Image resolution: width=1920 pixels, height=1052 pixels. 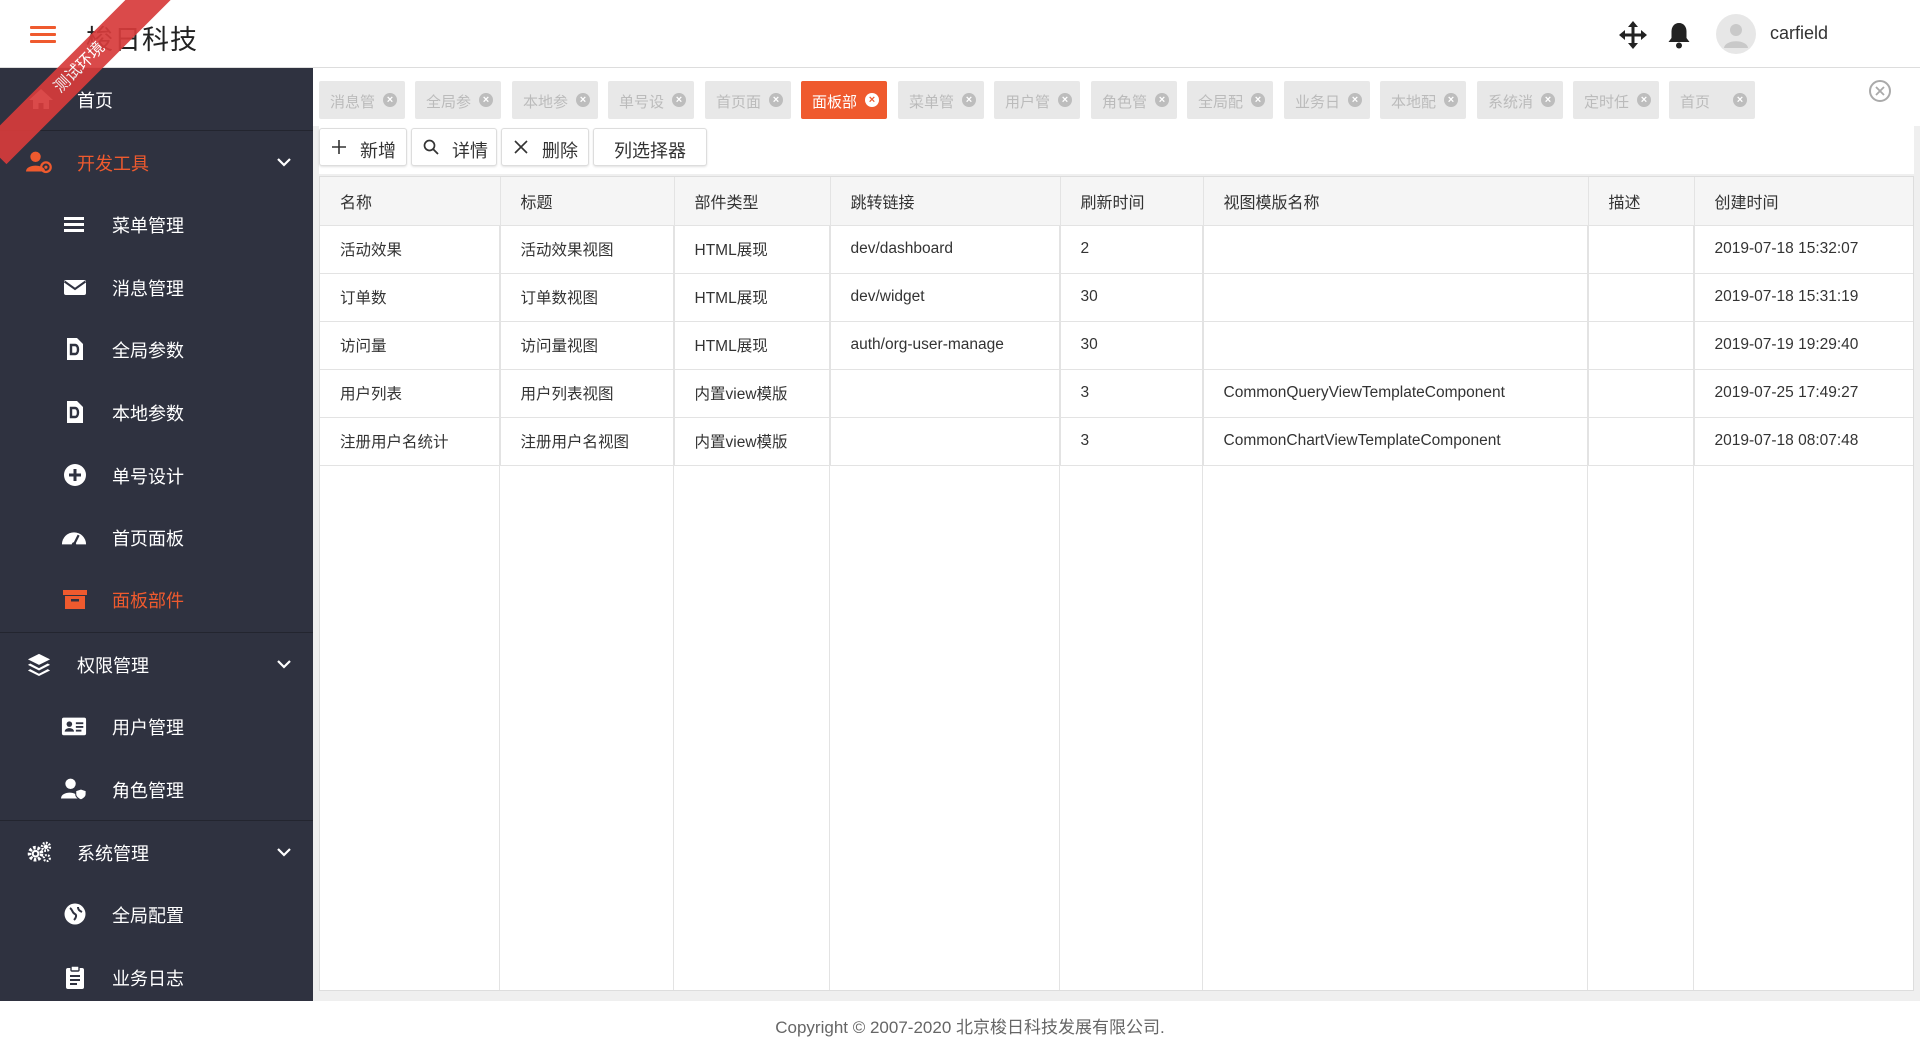 I want to click on tab-number-design: 单号设 ×, so click(x=651, y=100).